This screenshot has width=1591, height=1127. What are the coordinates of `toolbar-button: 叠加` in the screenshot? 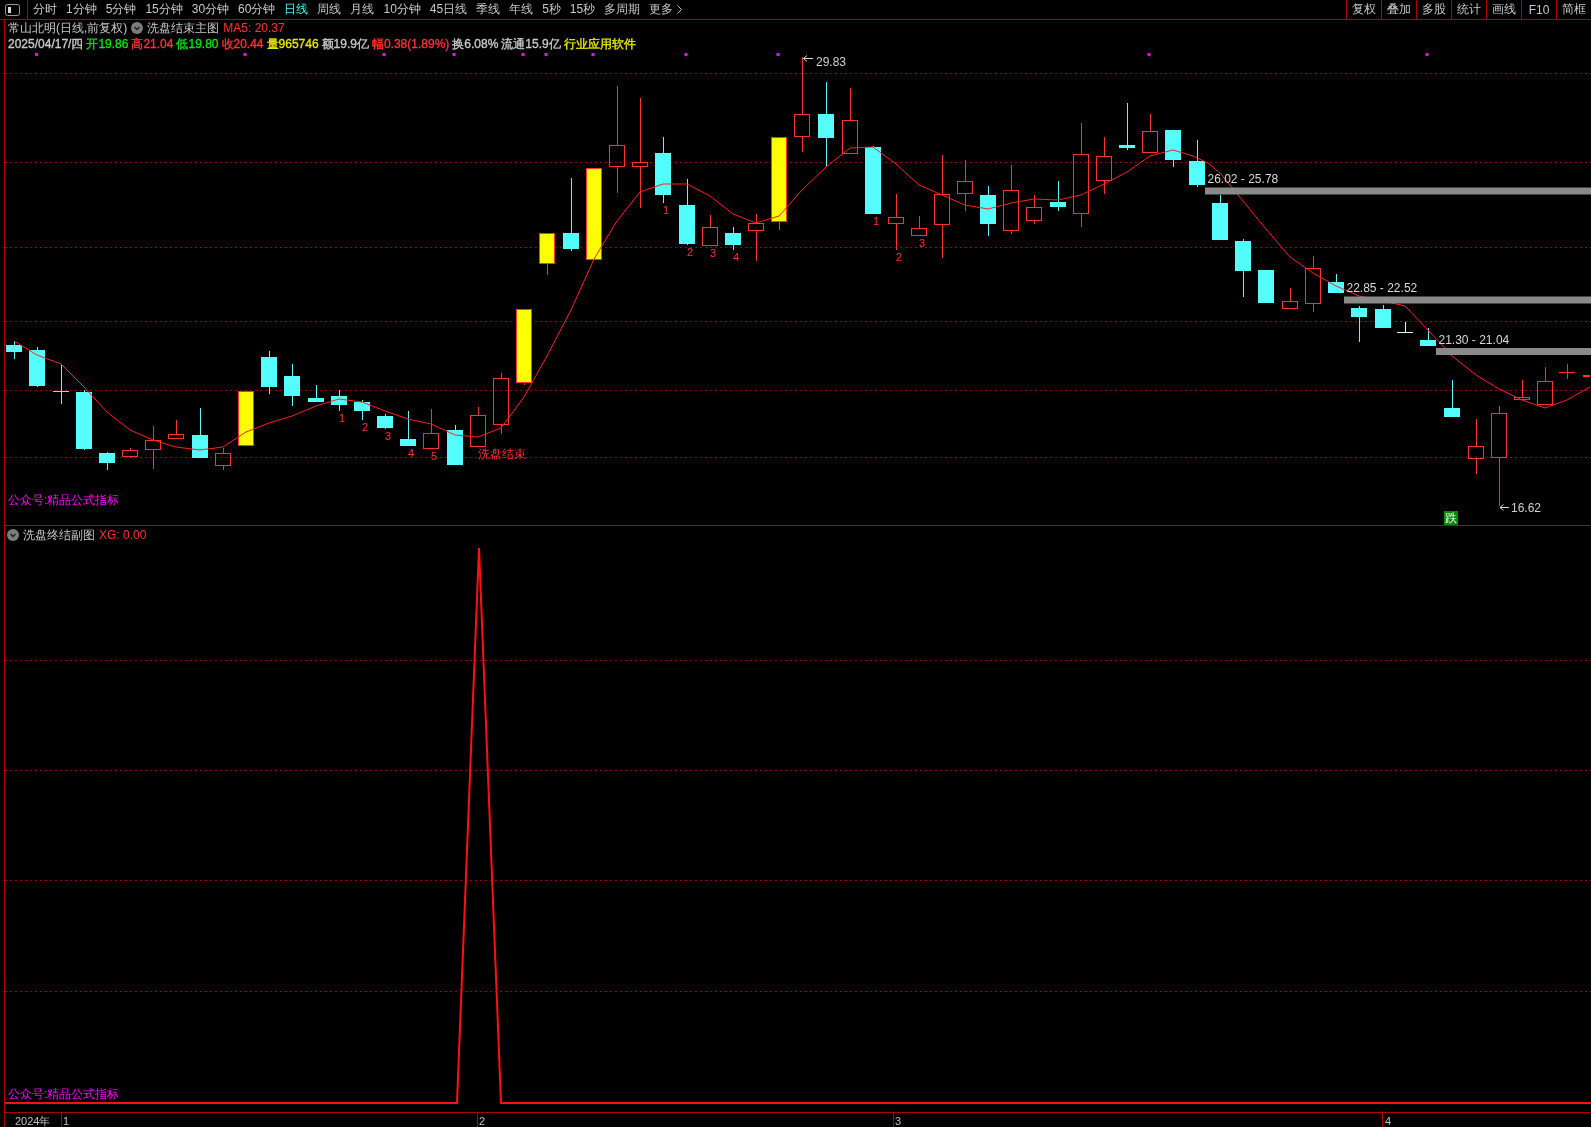 It's located at (1398, 9).